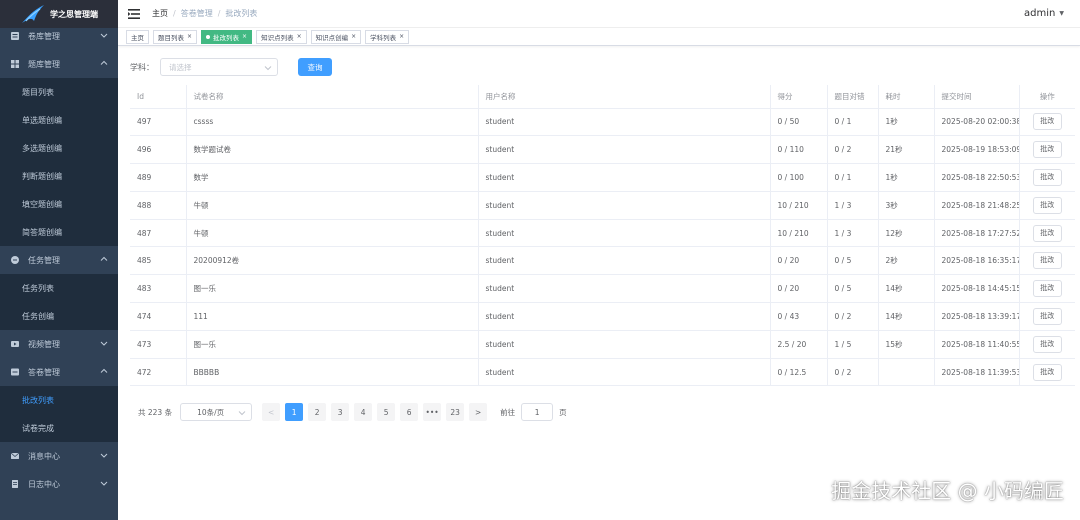  I want to click on breadcrumb-home: 主页, so click(160, 13).